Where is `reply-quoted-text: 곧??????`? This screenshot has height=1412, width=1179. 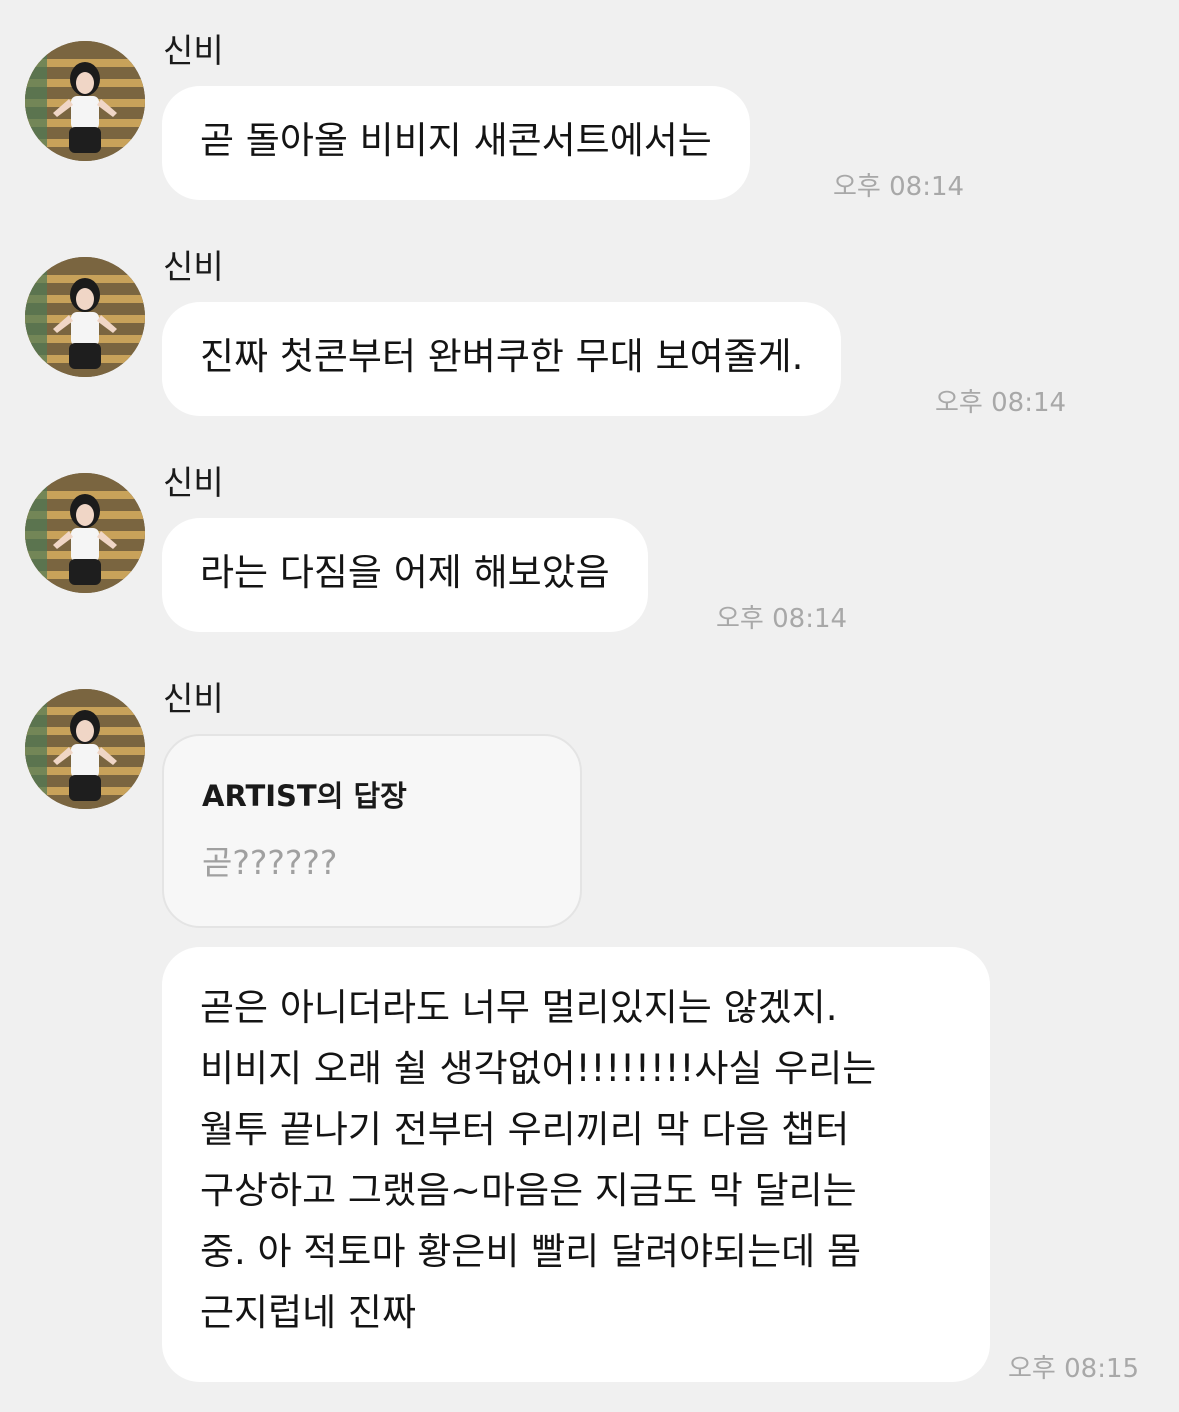 reply-quoted-text: 곧?????? is located at coordinates (270, 862).